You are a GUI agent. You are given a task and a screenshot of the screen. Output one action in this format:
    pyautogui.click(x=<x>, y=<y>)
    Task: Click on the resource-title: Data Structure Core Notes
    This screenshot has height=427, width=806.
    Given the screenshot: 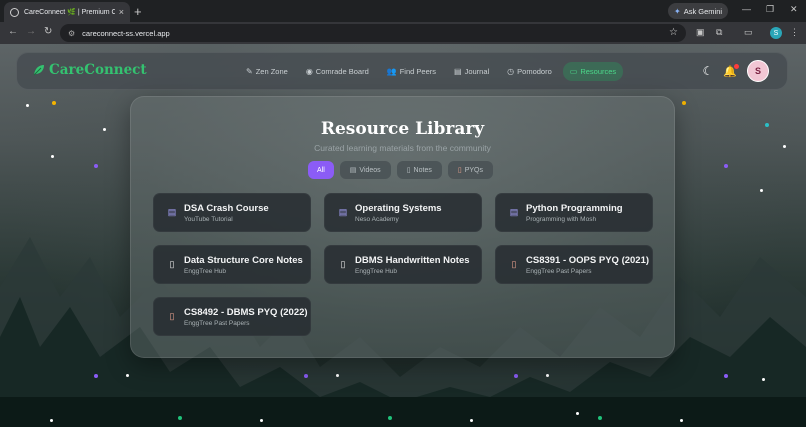 What is the action you would take?
    pyautogui.click(x=243, y=260)
    